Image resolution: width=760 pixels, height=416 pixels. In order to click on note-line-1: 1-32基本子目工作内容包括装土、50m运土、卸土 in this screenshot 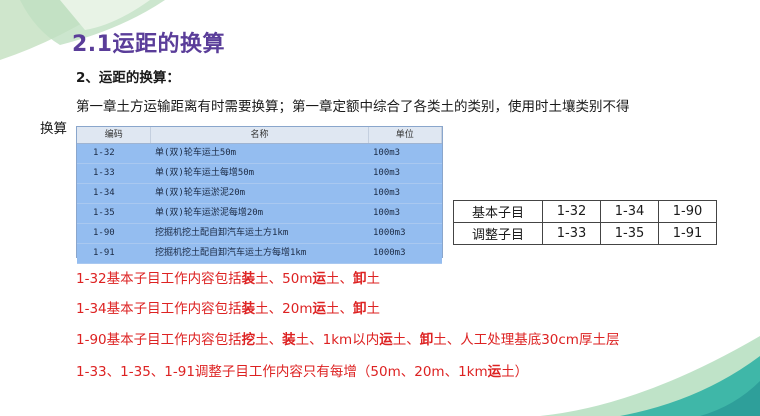, I will do `click(228, 279)`.